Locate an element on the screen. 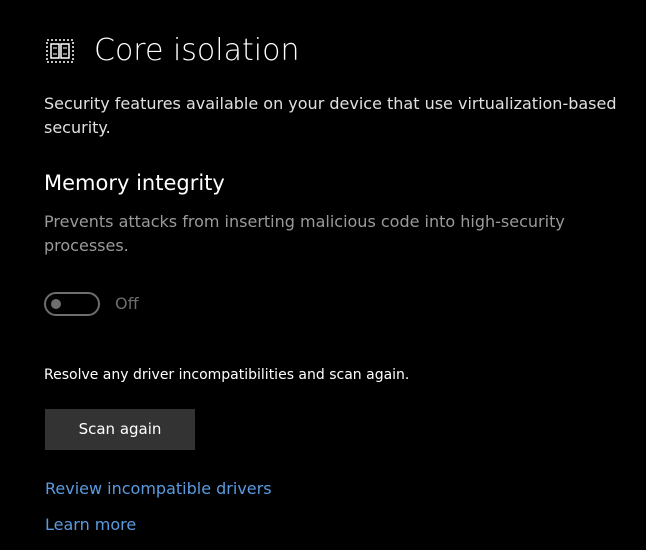 This screenshot has height=550, width=646. memory-integrity-title: Memory integrity is located at coordinates (134, 183).